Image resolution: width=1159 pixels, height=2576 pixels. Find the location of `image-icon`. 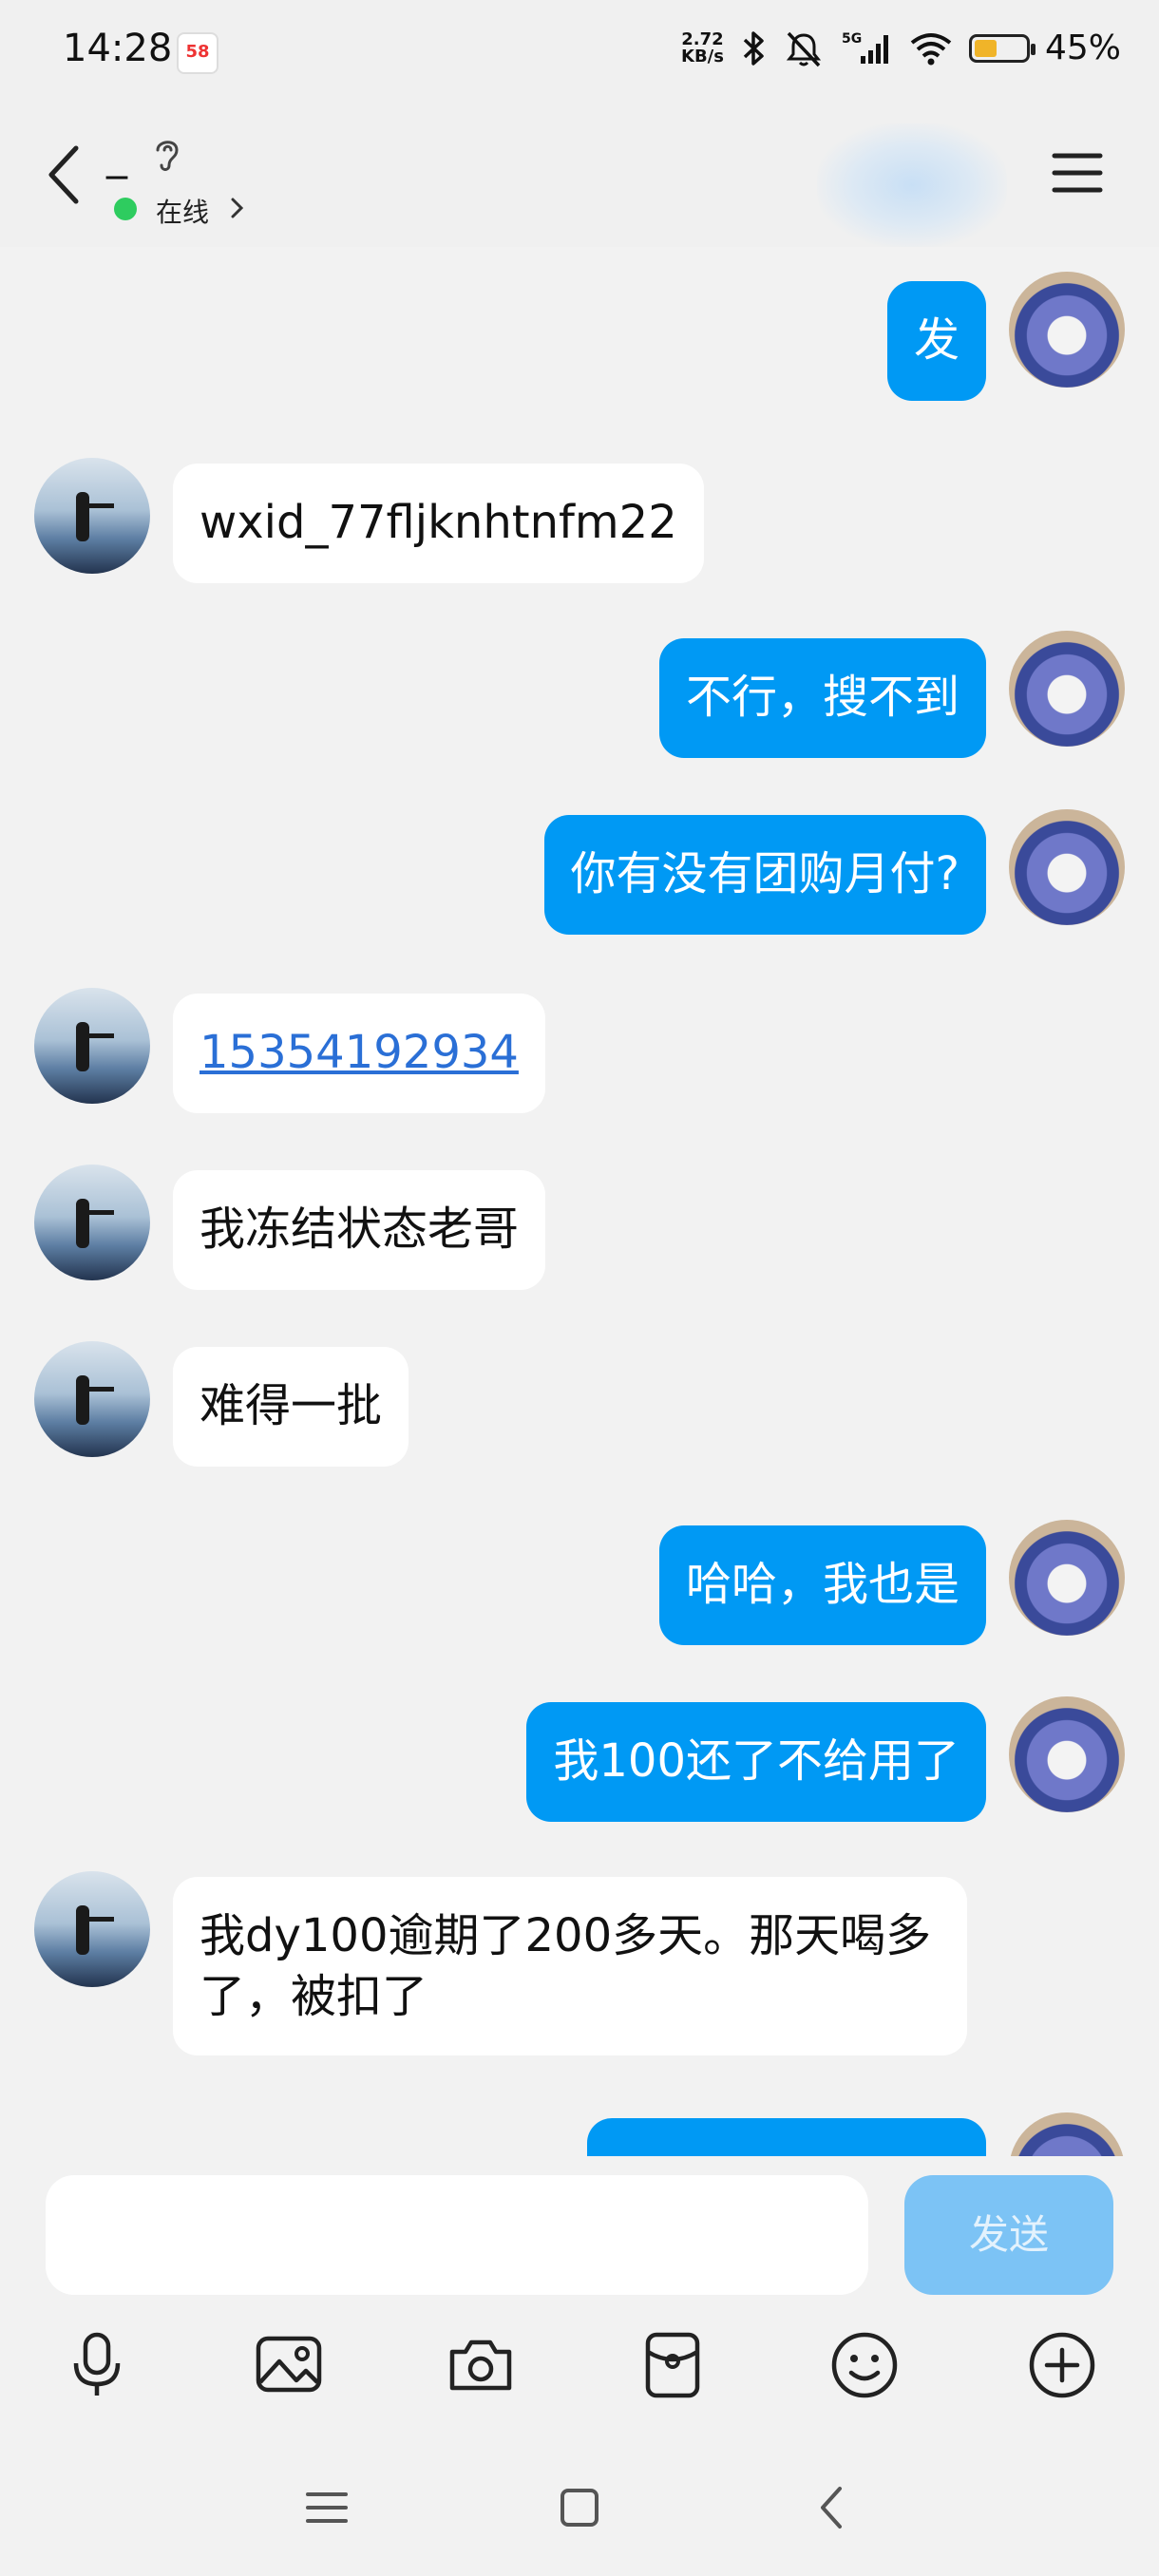

image-icon is located at coordinates (289, 2365).